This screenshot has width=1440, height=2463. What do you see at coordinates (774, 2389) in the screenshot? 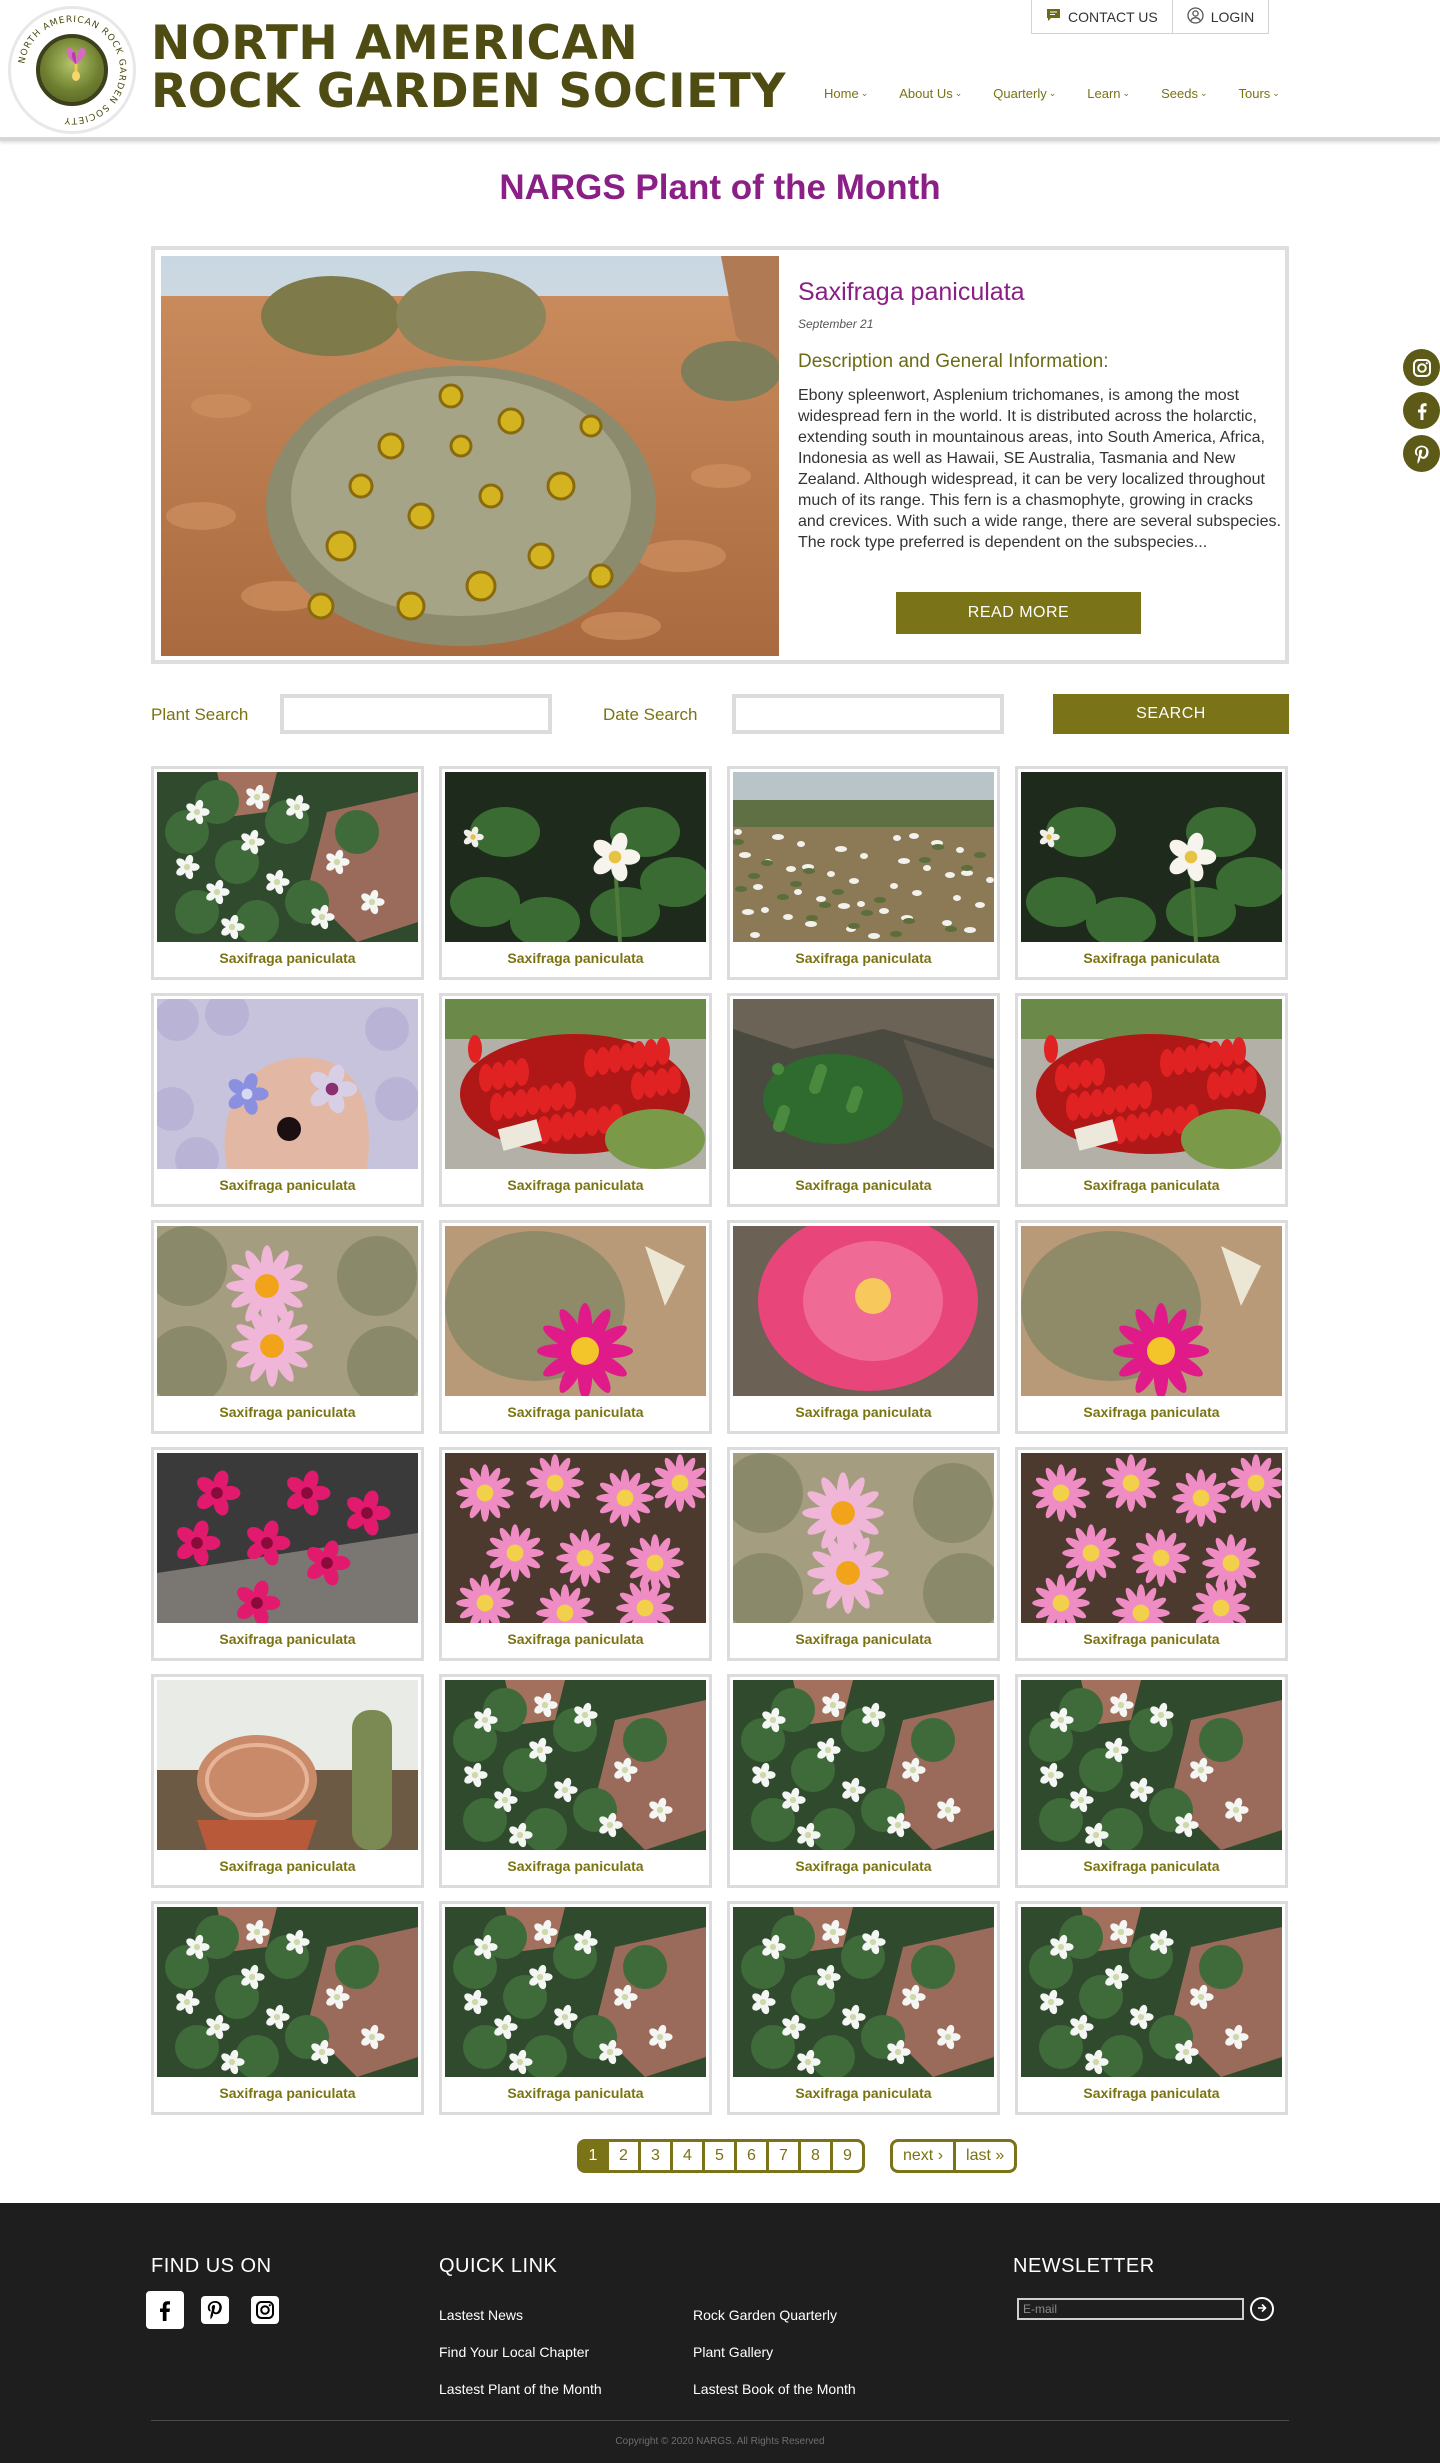
I see `footer-link: Lastest Book of the Month` at bounding box center [774, 2389].